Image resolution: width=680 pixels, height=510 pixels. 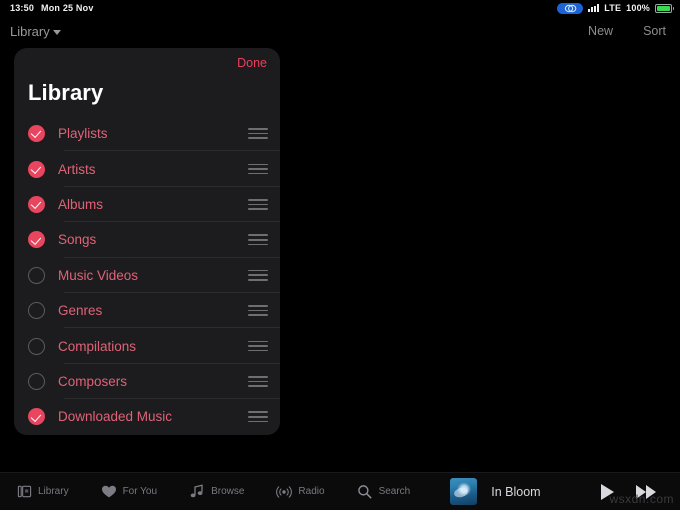 I want to click on fast-forward-icon, so click(x=646, y=491).